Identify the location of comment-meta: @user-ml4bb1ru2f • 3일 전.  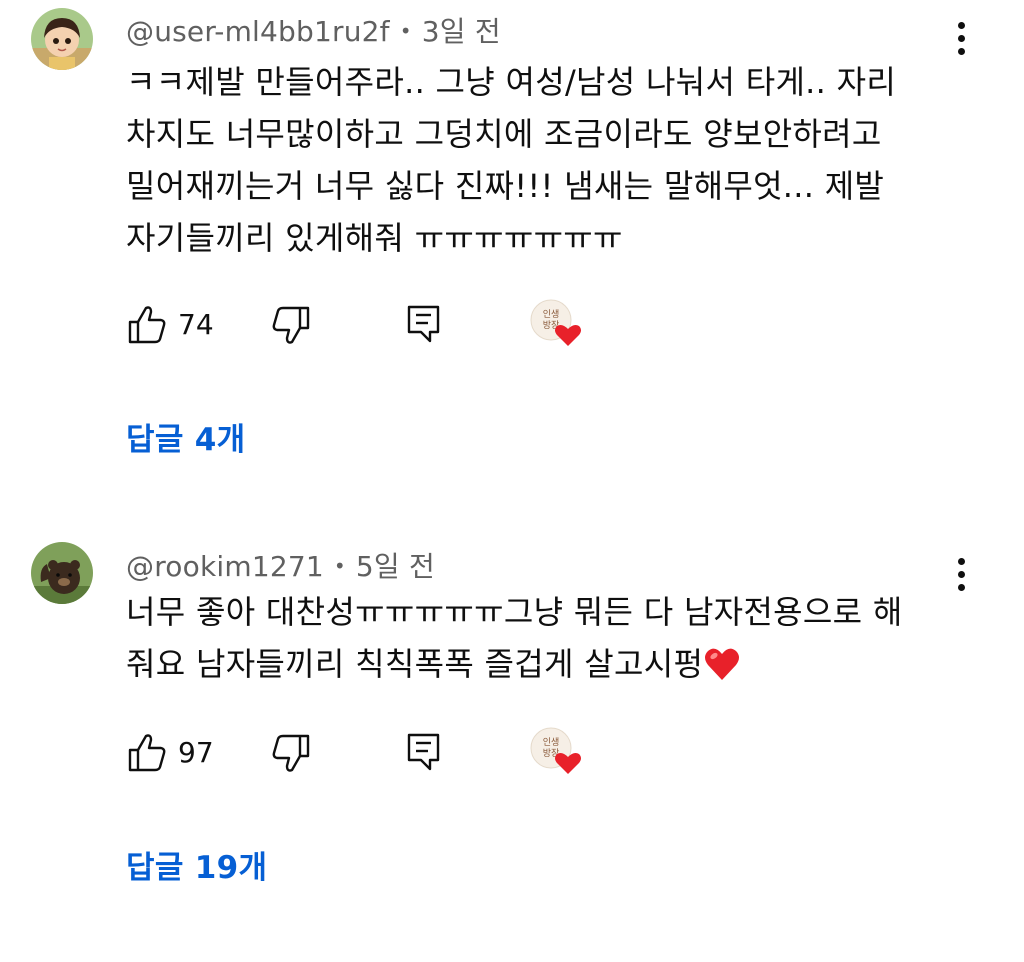
(313, 30).